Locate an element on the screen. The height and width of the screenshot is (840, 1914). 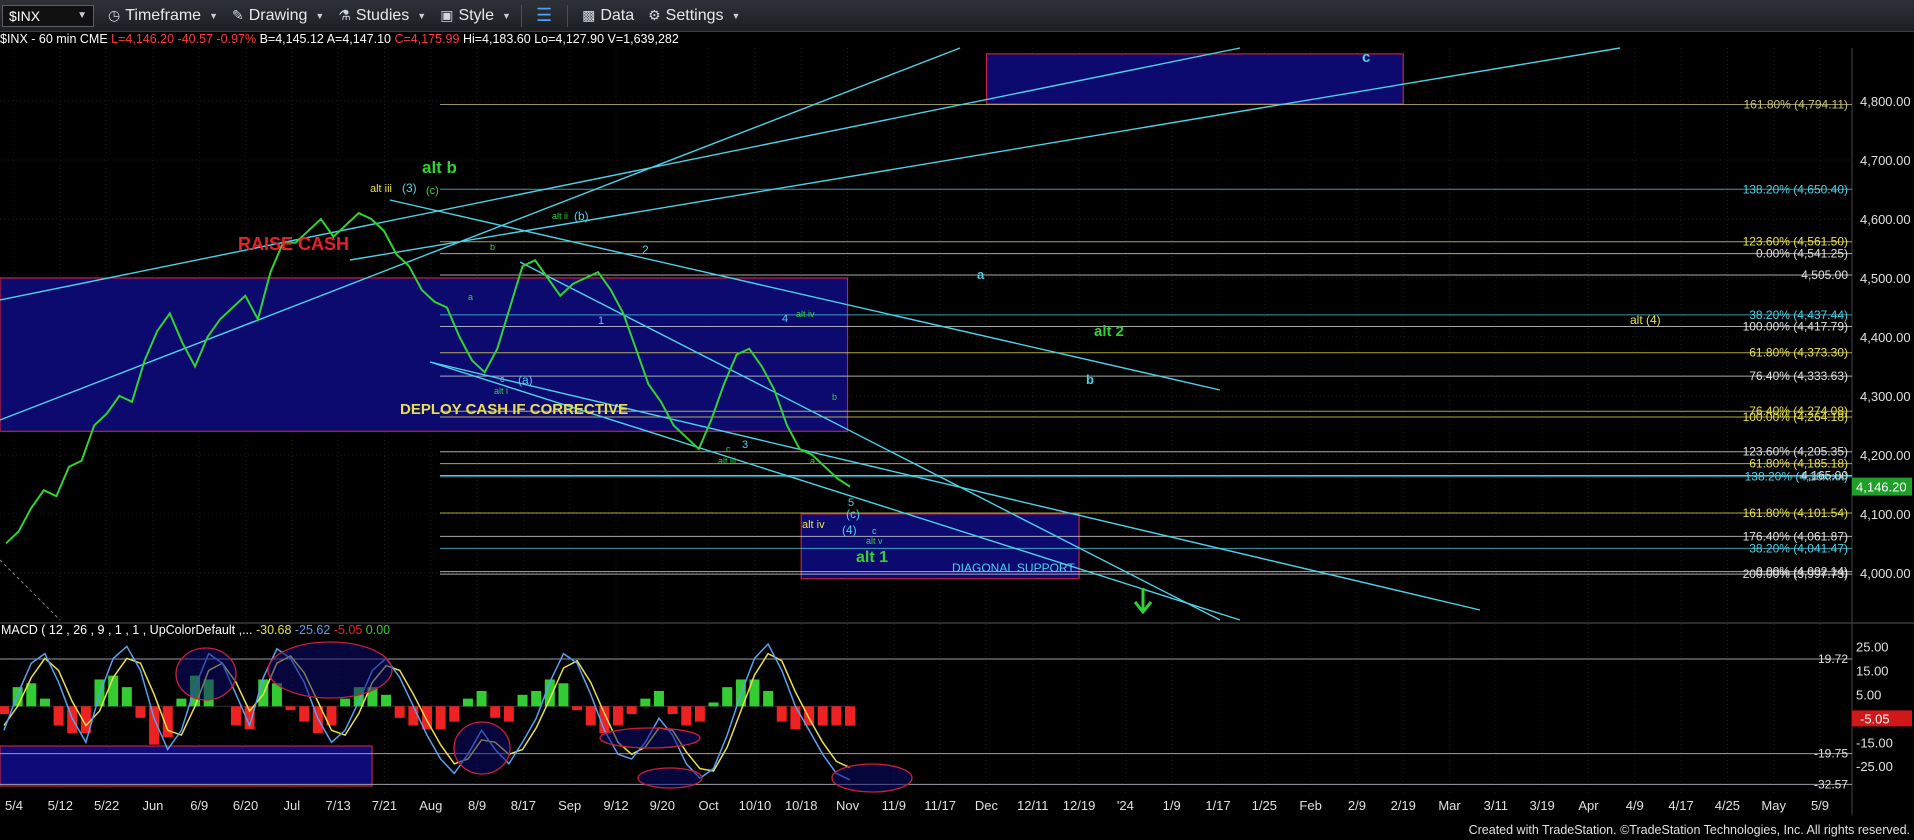
x-axis-label: Nov is located at coordinates (848, 805).